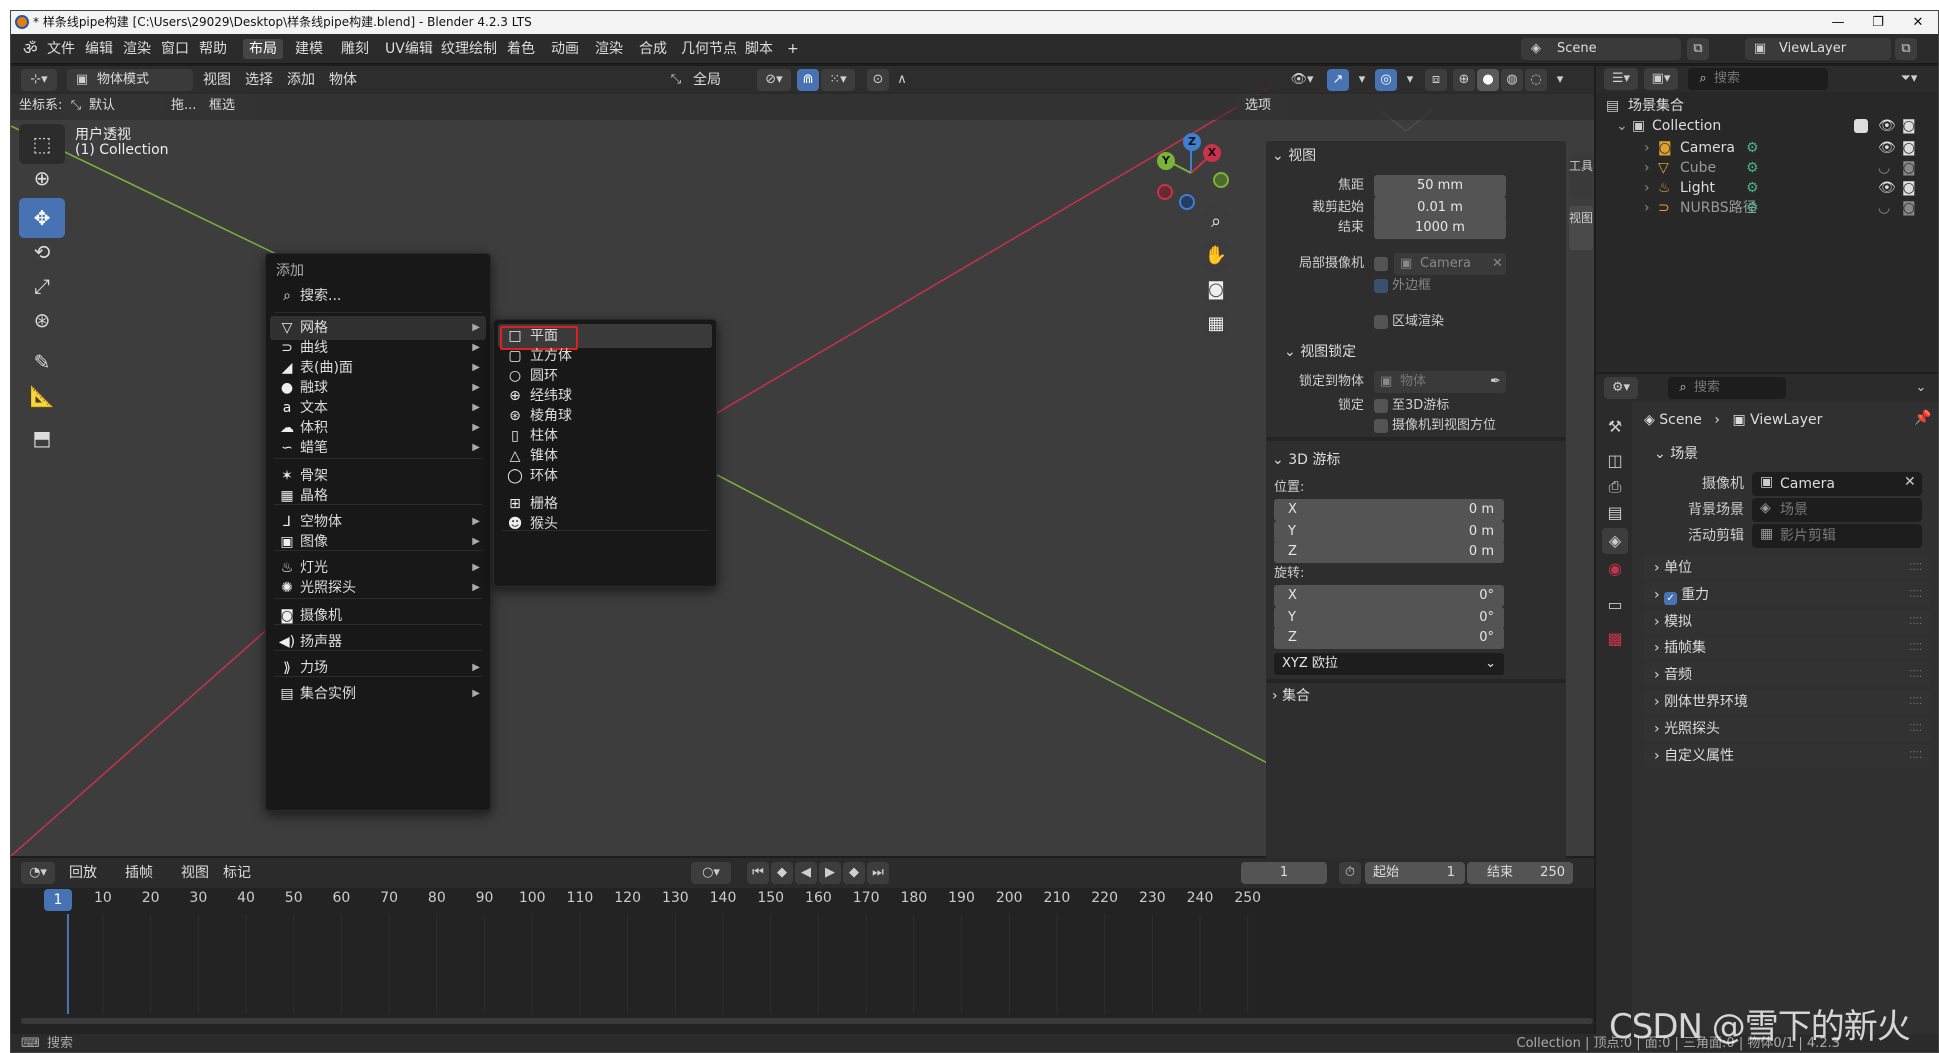  Describe the element at coordinates (711, 873) in the screenshot. I see `auto-keying-icon: ○▾` at that location.